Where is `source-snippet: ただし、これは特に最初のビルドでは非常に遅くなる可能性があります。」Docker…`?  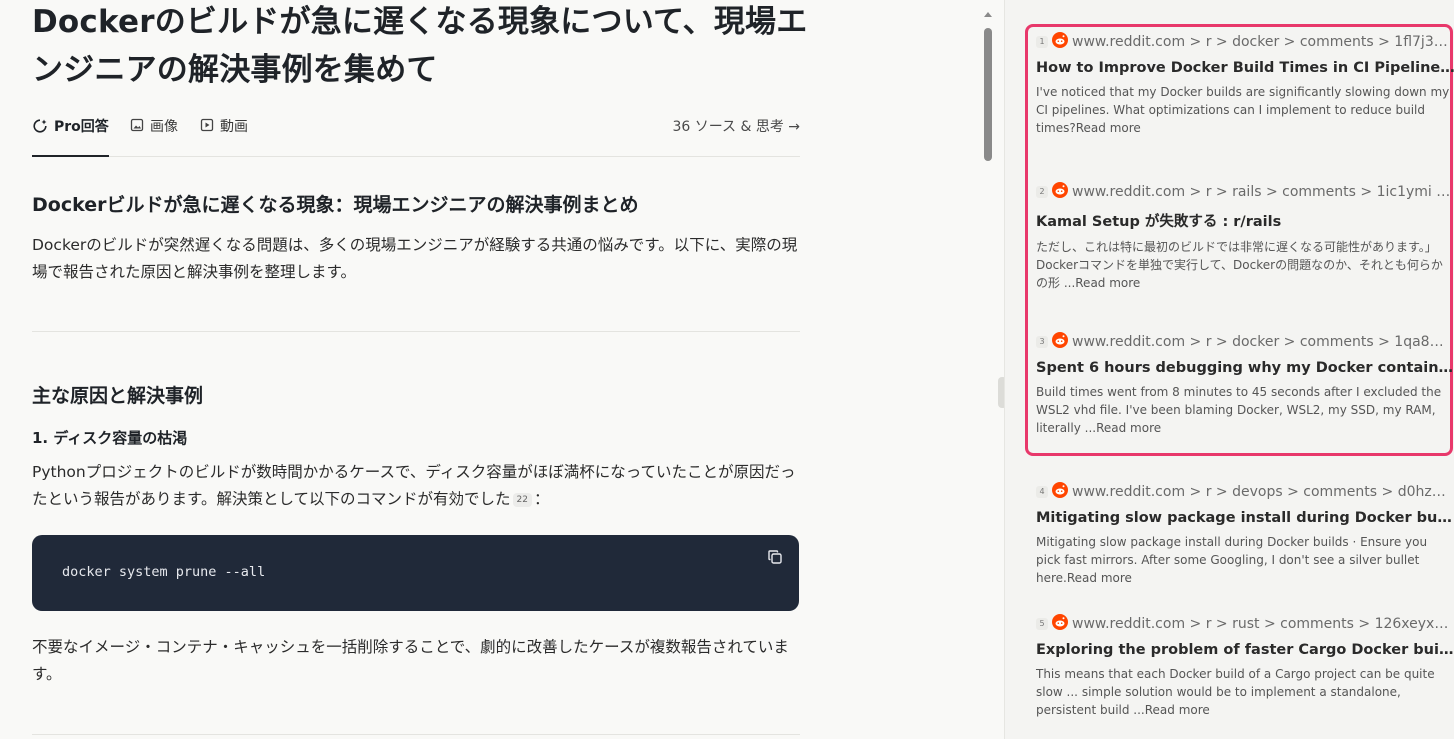
source-snippet: ただし、これは特に最初のビルドでは非常に遅くなる可能性があります。」Docker… is located at coordinates (1239, 265).